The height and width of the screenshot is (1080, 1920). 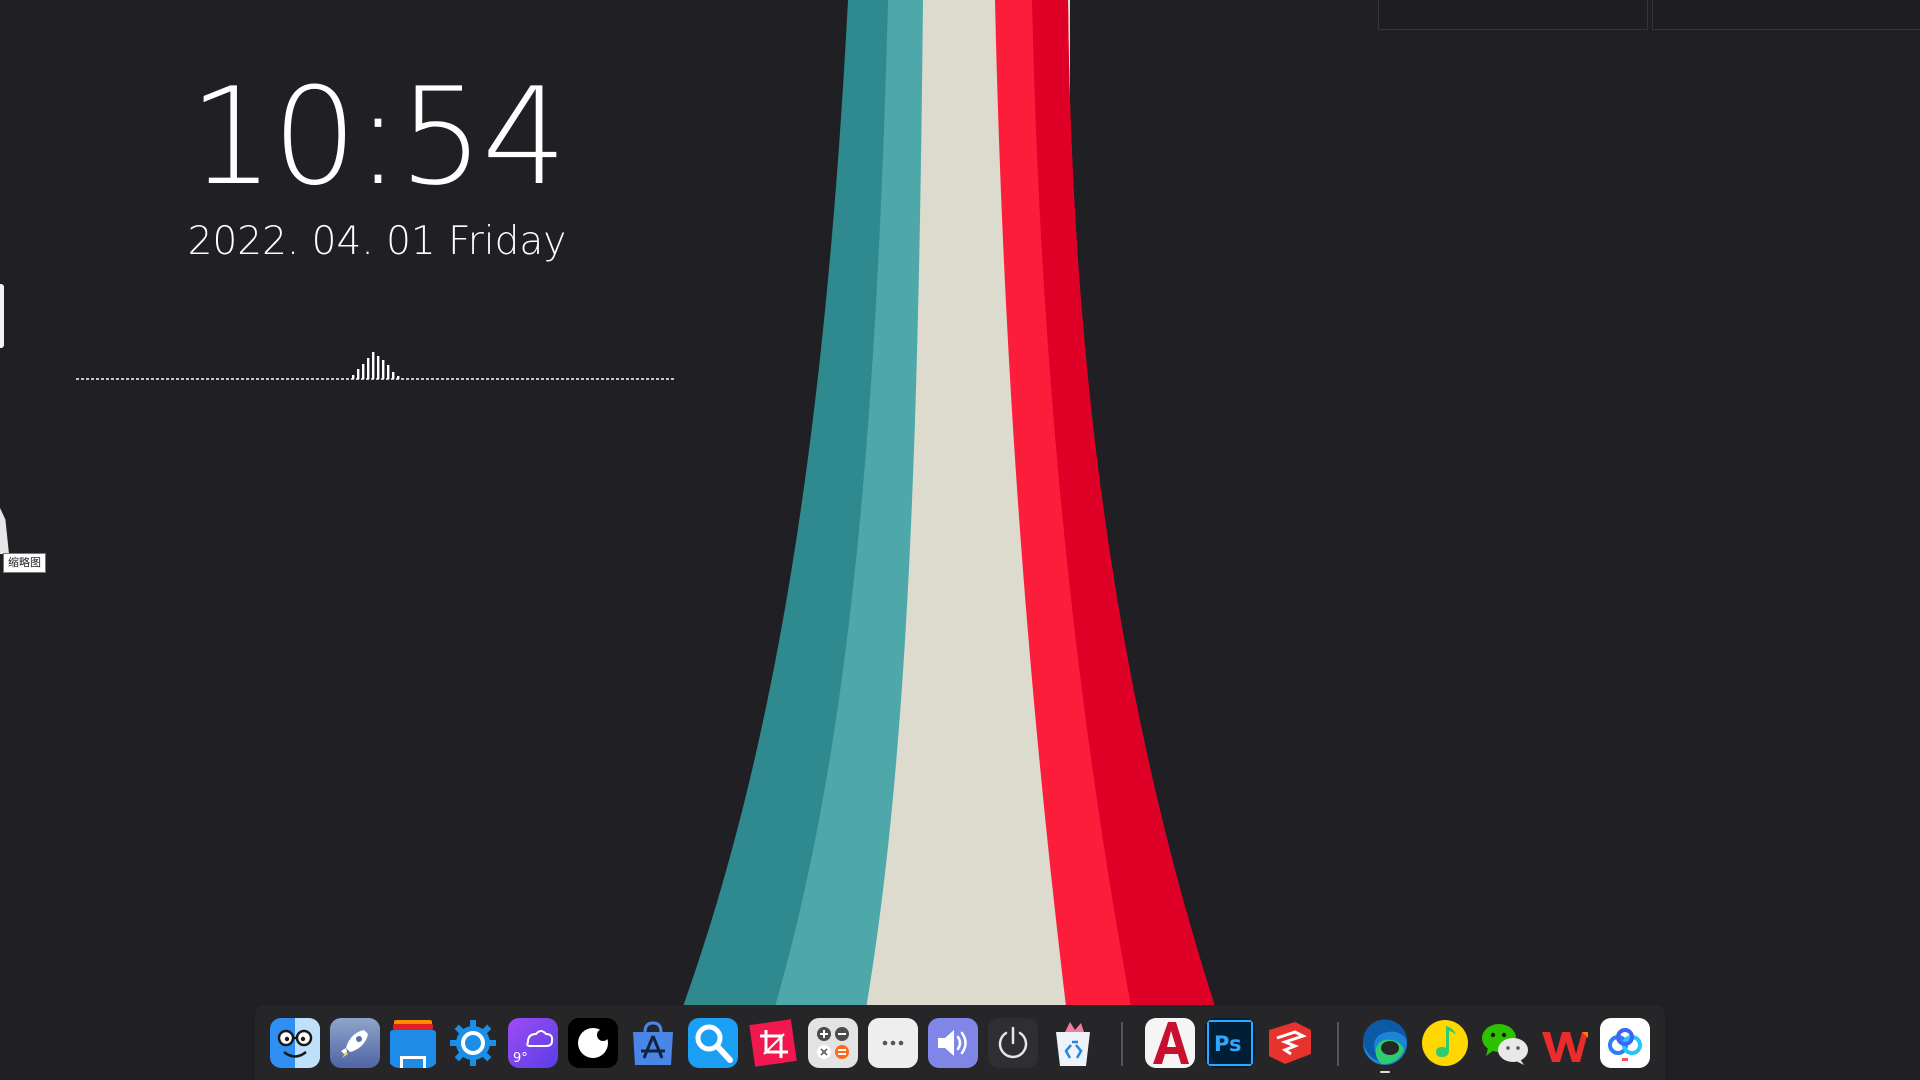 What do you see at coordinates (1445, 1043) in the screenshot?
I see `qq-music-icon` at bounding box center [1445, 1043].